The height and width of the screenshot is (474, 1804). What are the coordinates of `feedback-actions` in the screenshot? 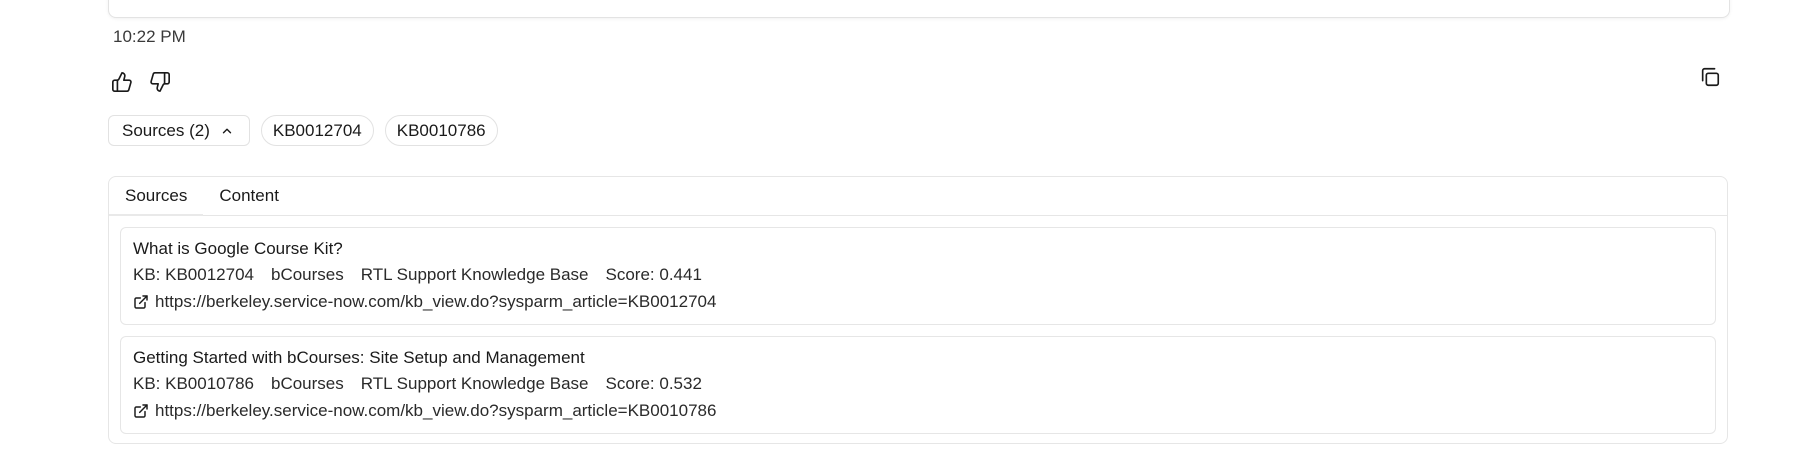 It's located at (141, 82).